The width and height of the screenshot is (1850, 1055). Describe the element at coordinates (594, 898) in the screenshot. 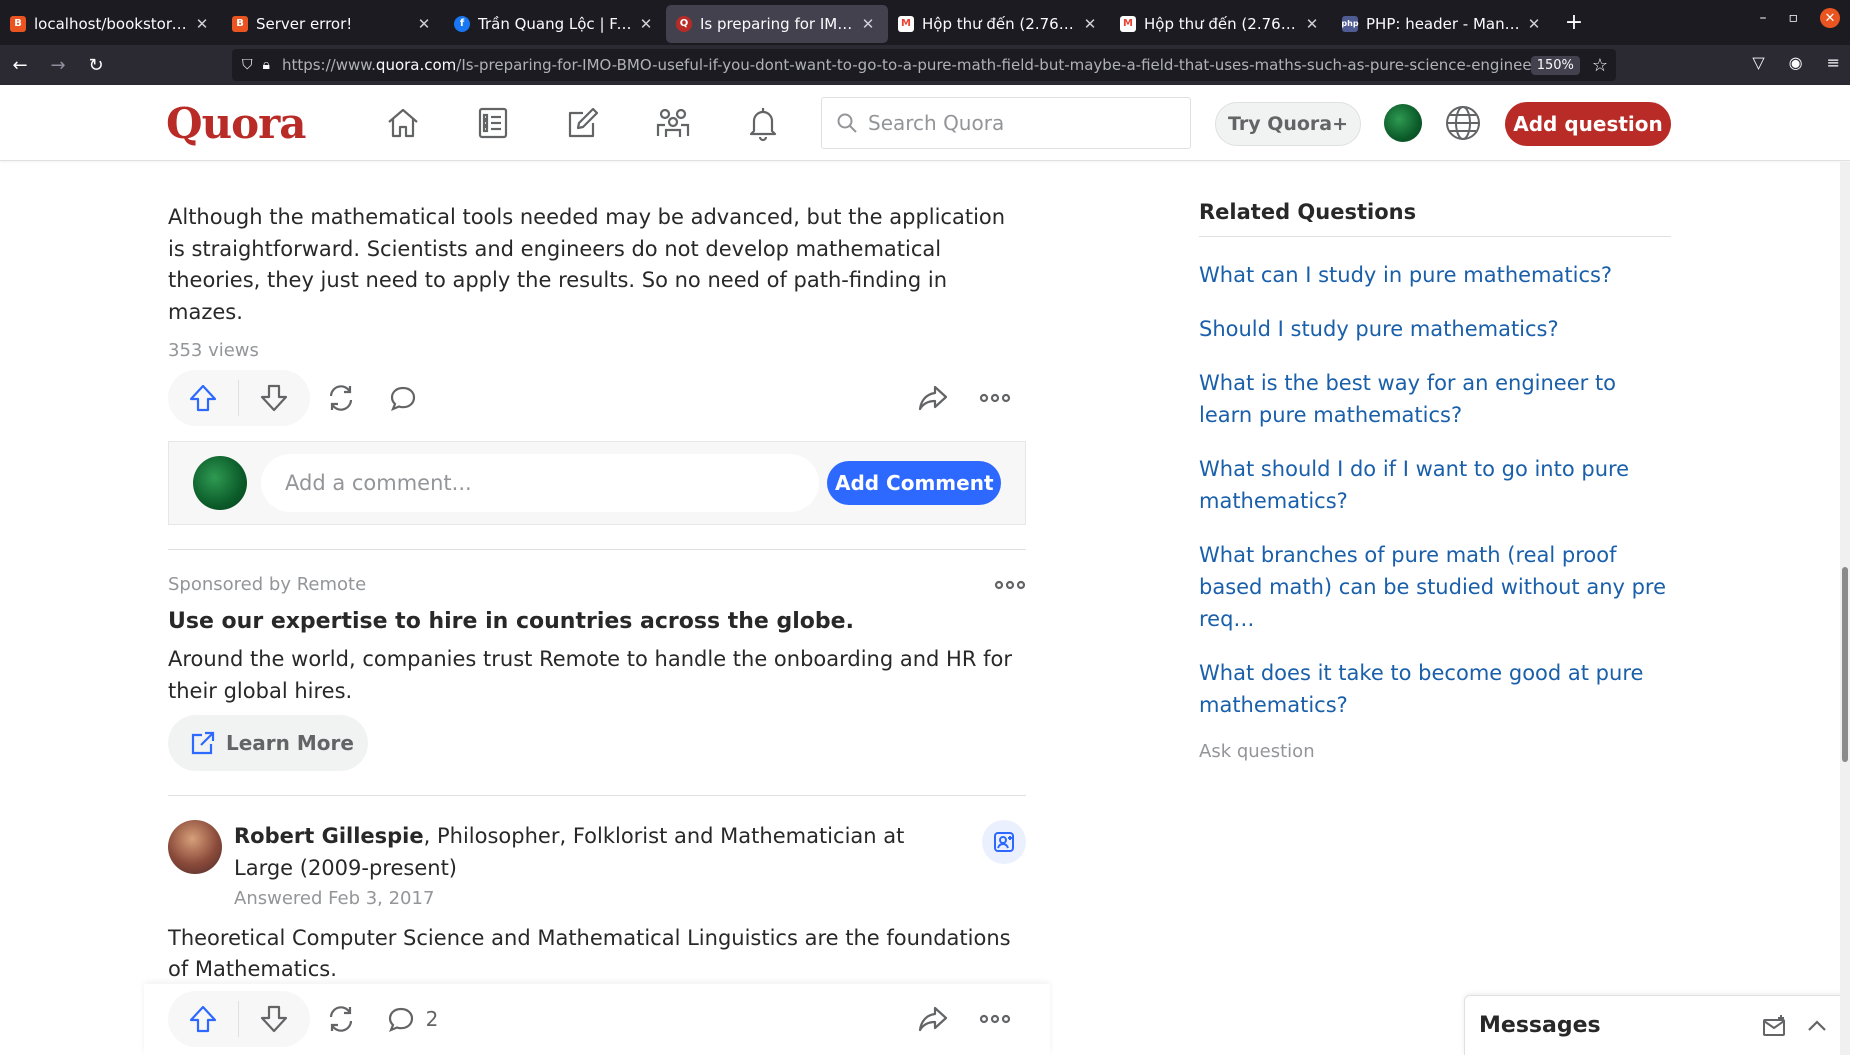

I see `answered-date: Answered Feb 3, 2017` at that location.